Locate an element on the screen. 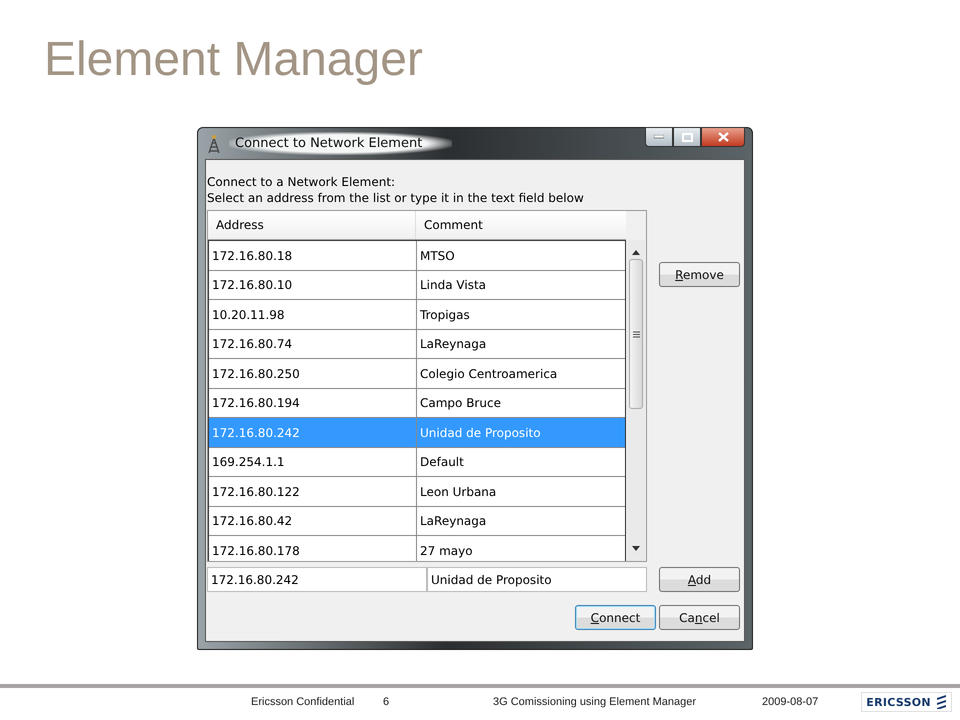 The image size is (960, 720). slide-title: Element Manager is located at coordinates (233, 60).